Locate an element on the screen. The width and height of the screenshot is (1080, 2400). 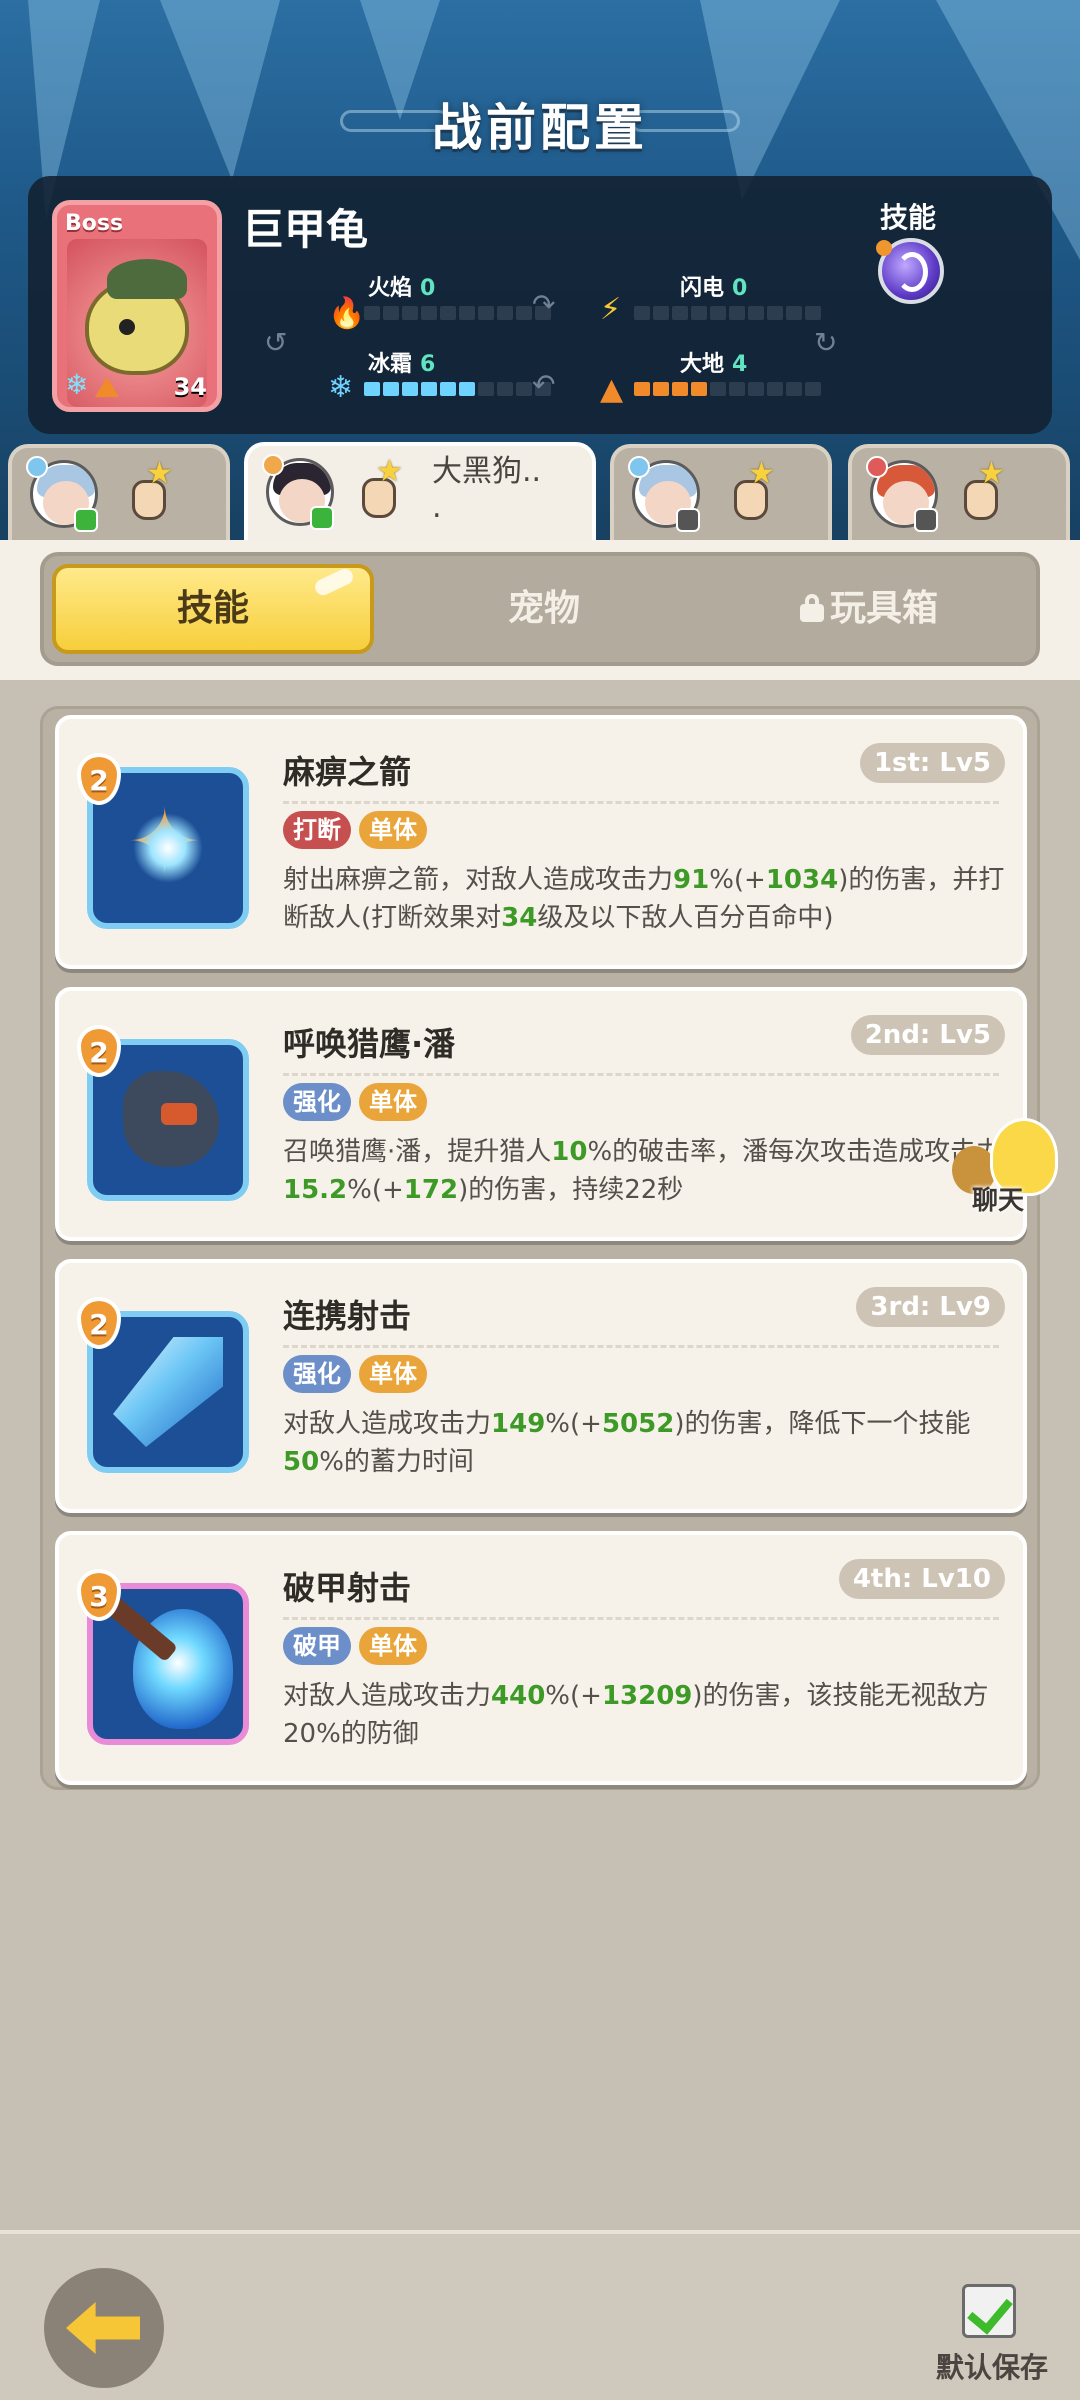
back-arrow-icon is located at coordinates (103, 2328).